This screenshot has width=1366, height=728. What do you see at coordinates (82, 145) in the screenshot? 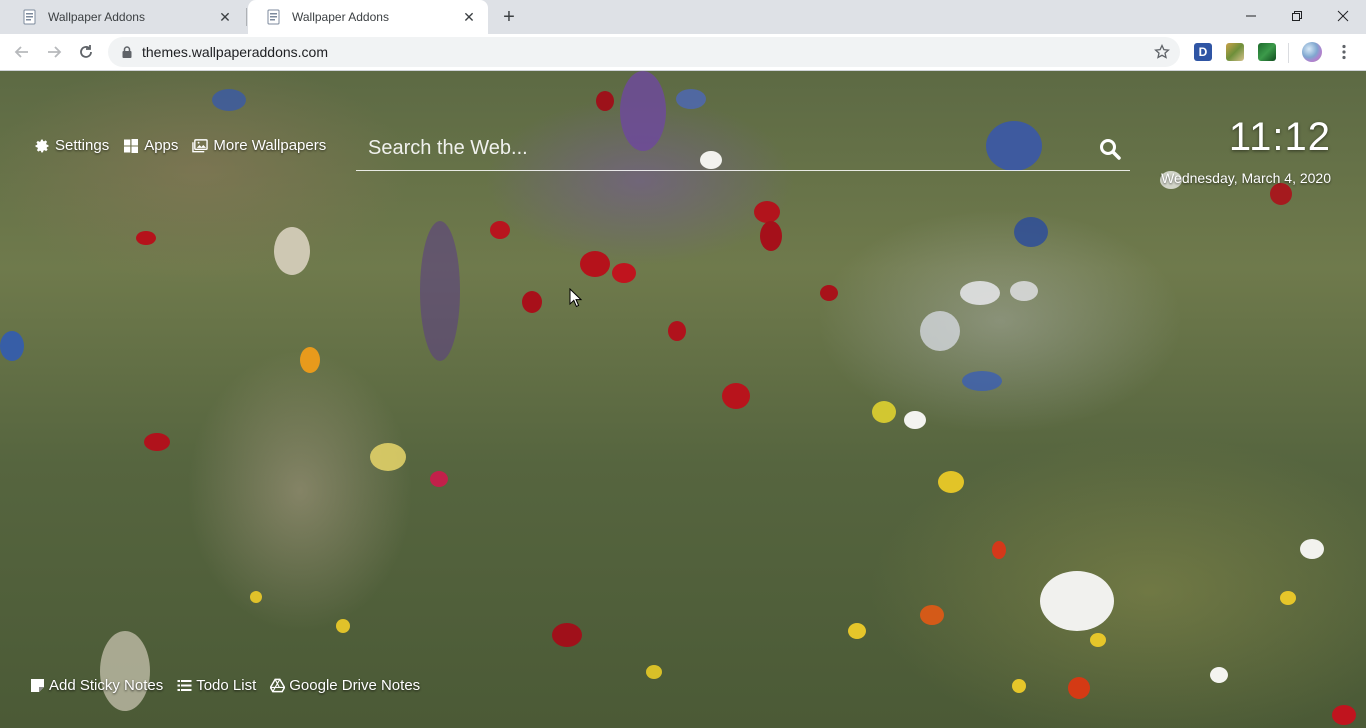
I see `settings-label: Settings` at bounding box center [82, 145].